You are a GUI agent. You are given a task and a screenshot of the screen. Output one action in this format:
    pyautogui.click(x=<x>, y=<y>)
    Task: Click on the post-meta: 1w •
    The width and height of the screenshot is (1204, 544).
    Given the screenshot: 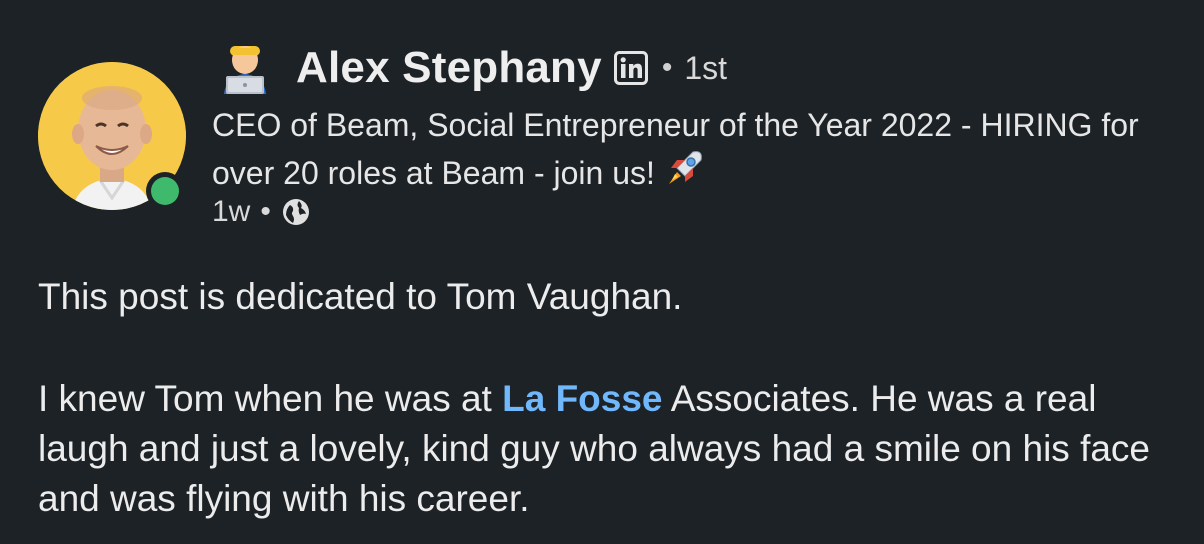 What is the action you would take?
    pyautogui.click(x=261, y=212)
    